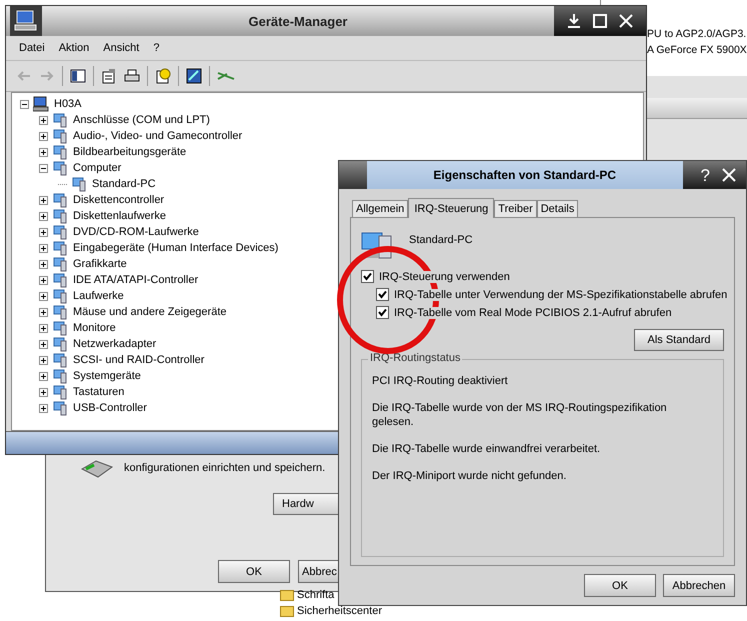  What do you see at coordinates (315, 595) in the screenshot?
I see `list-item: Schrifta` at bounding box center [315, 595].